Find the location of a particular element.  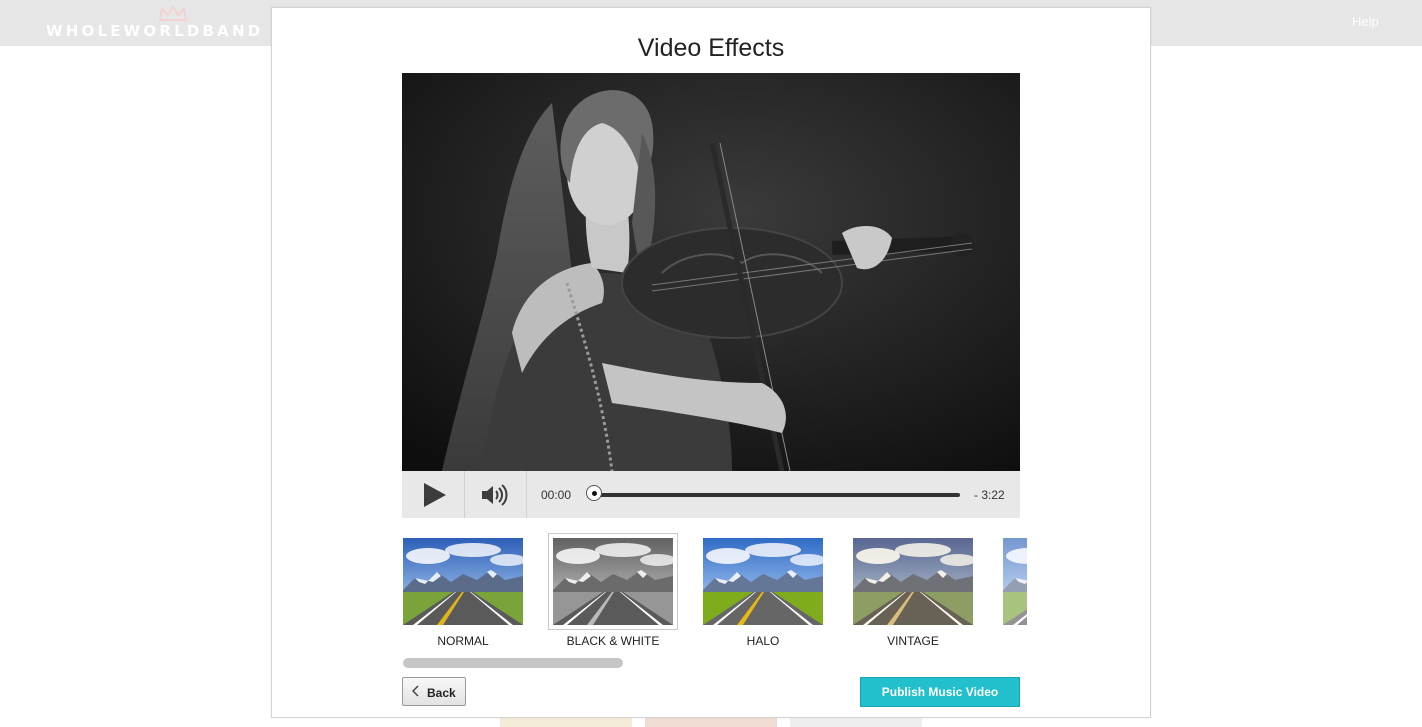

effects-scrollbar is located at coordinates (513, 663).